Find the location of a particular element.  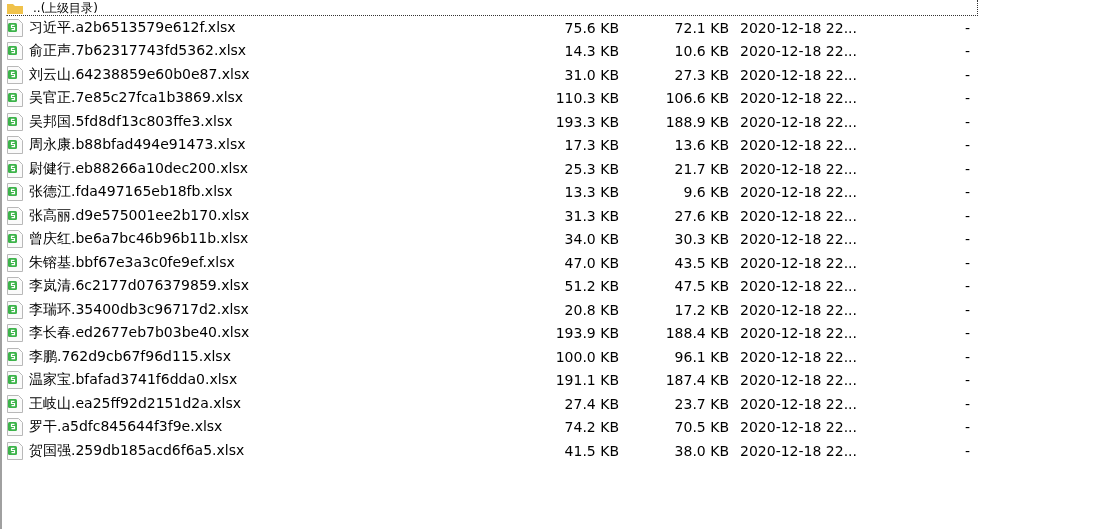

file-name: 周永康.b88bfad494e91473.xlsx is located at coordinates (281, 145).